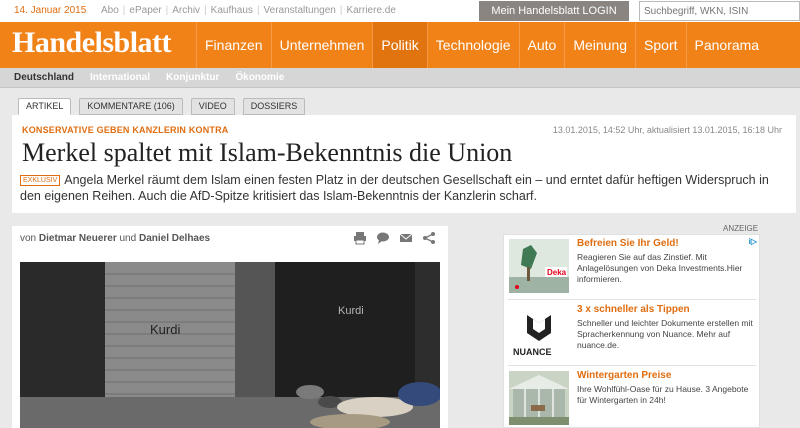  Describe the element at coordinates (383, 238) in the screenshot. I see `comment-icon` at that location.